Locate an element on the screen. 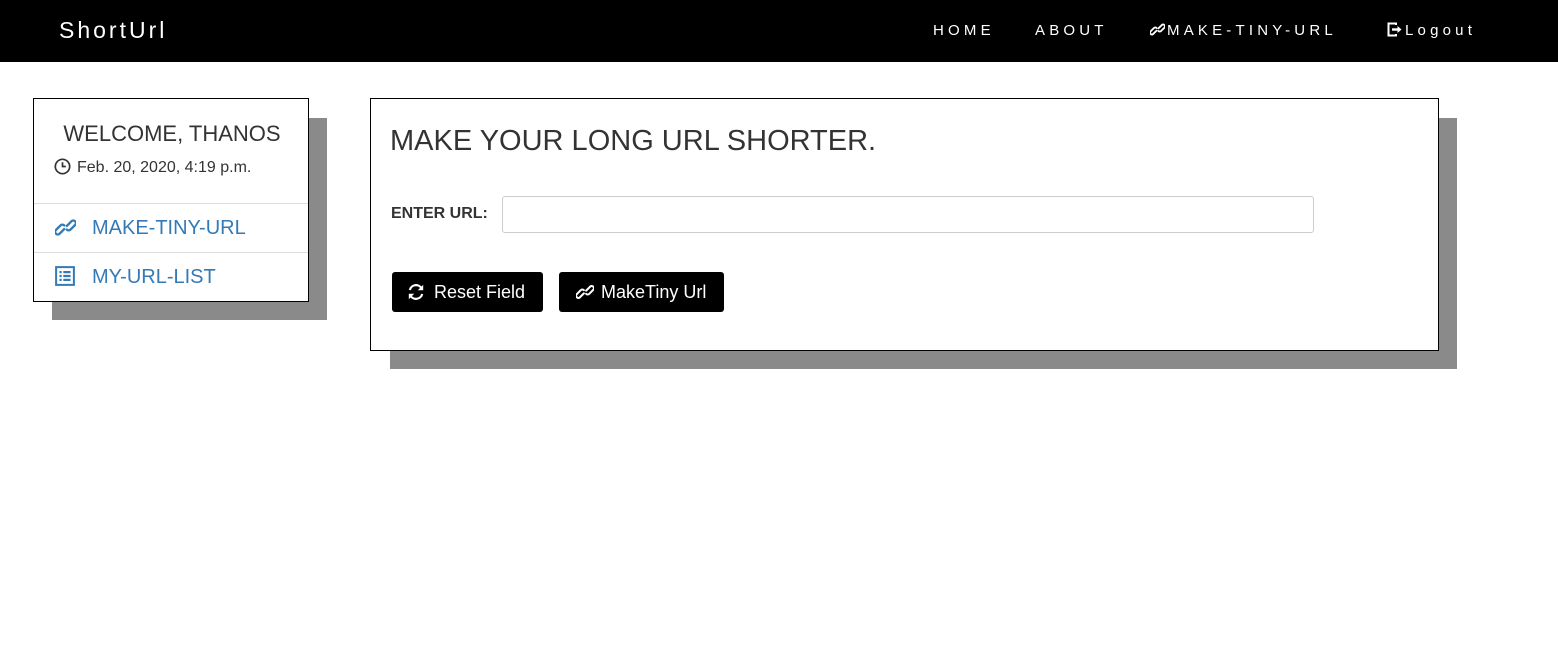  brand-logo: ShortUrl is located at coordinates (113, 30).